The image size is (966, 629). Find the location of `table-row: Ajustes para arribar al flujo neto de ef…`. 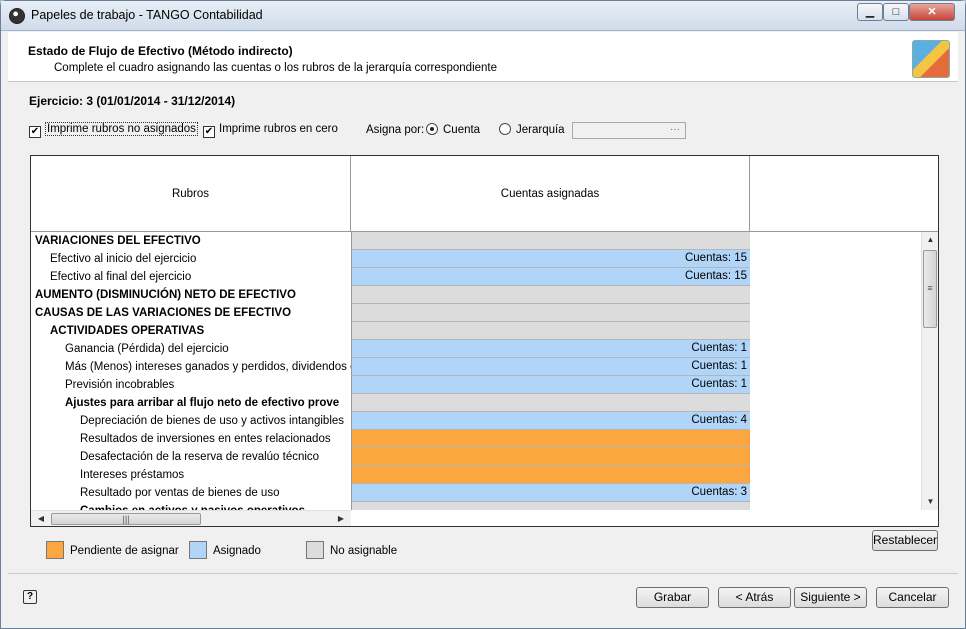

table-row: Ajustes para arribar al flujo neto de ef… is located at coordinates (390, 403).